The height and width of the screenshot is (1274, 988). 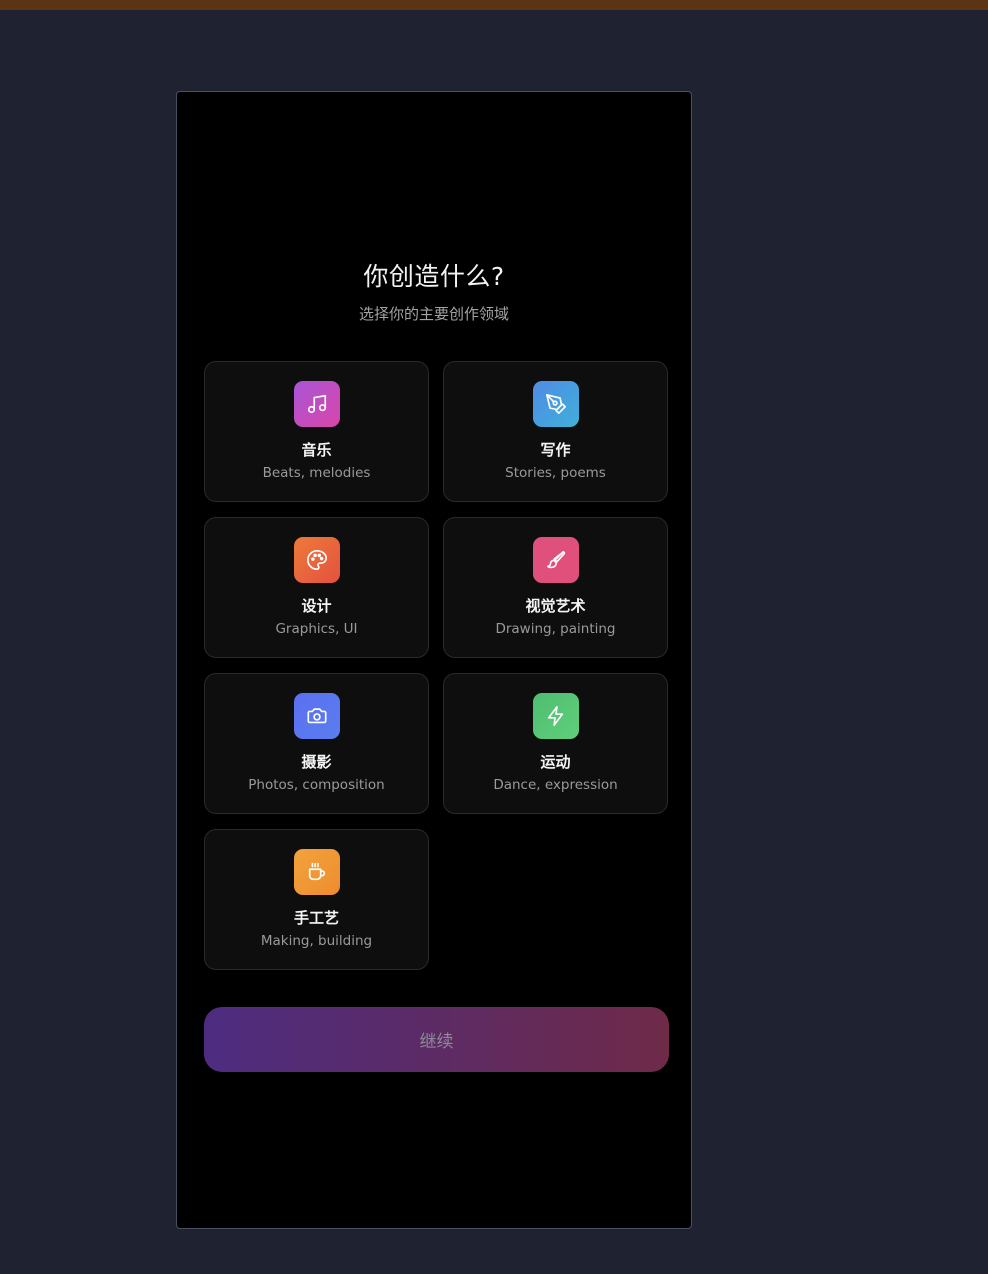 I want to click on category-card-crafts: 手工艺 Making, building, so click(x=316, y=899).